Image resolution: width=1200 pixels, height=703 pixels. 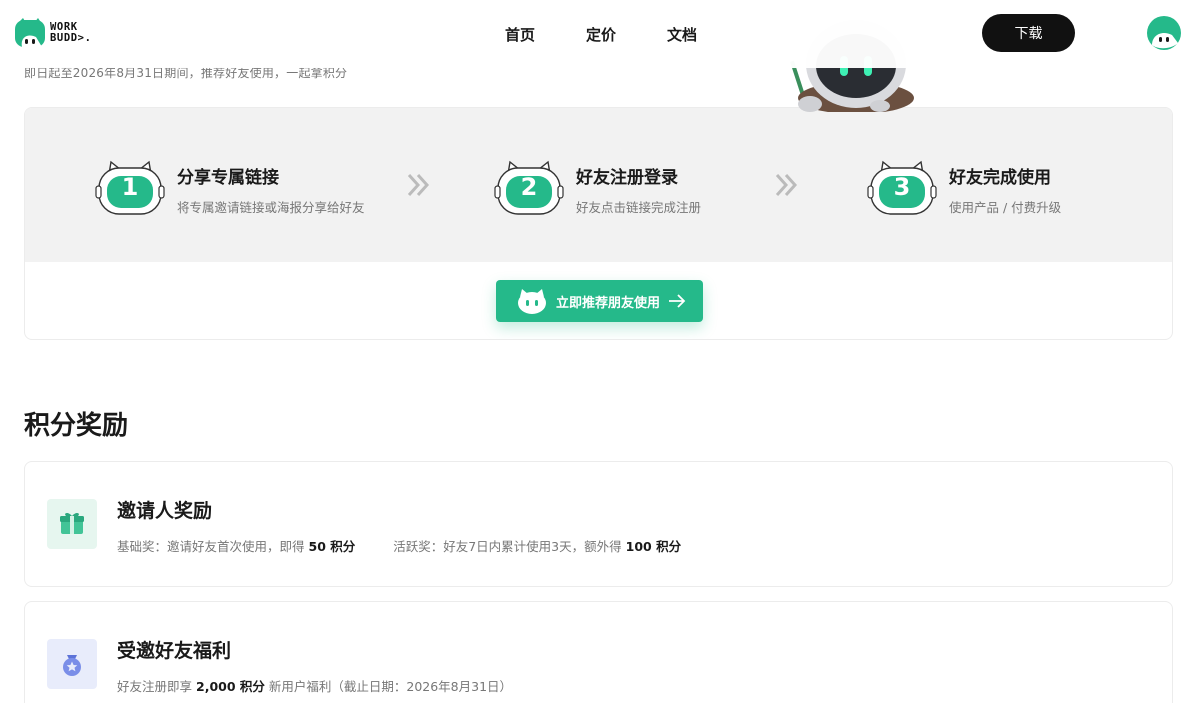 What do you see at coordinates (627, 177) in the screenshot?
I see `step-2-title: 好友注册登录` at bounding box center [627, 177].